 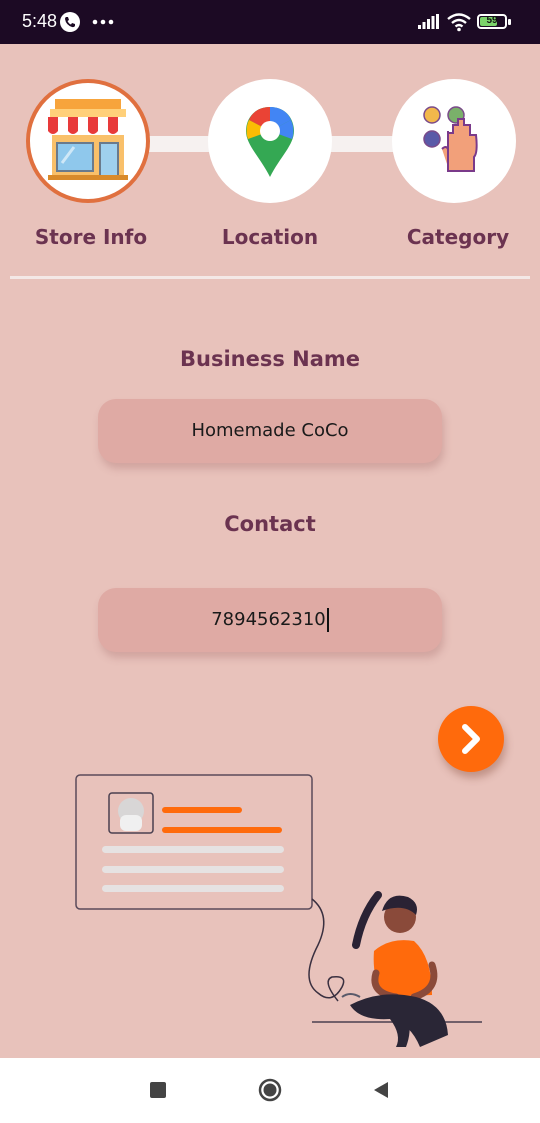 I want to click on next-button, so click(x=471, y=739).